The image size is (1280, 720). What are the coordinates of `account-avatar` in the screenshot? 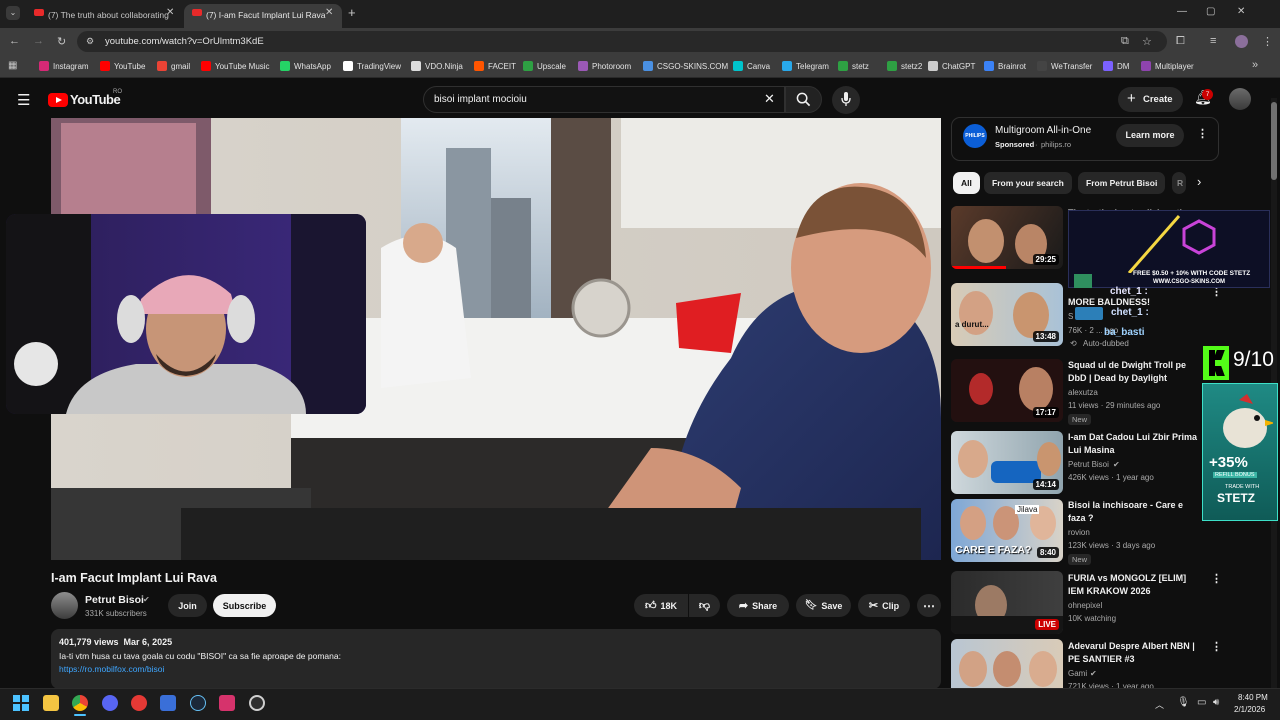 It's located at (1240, 99).